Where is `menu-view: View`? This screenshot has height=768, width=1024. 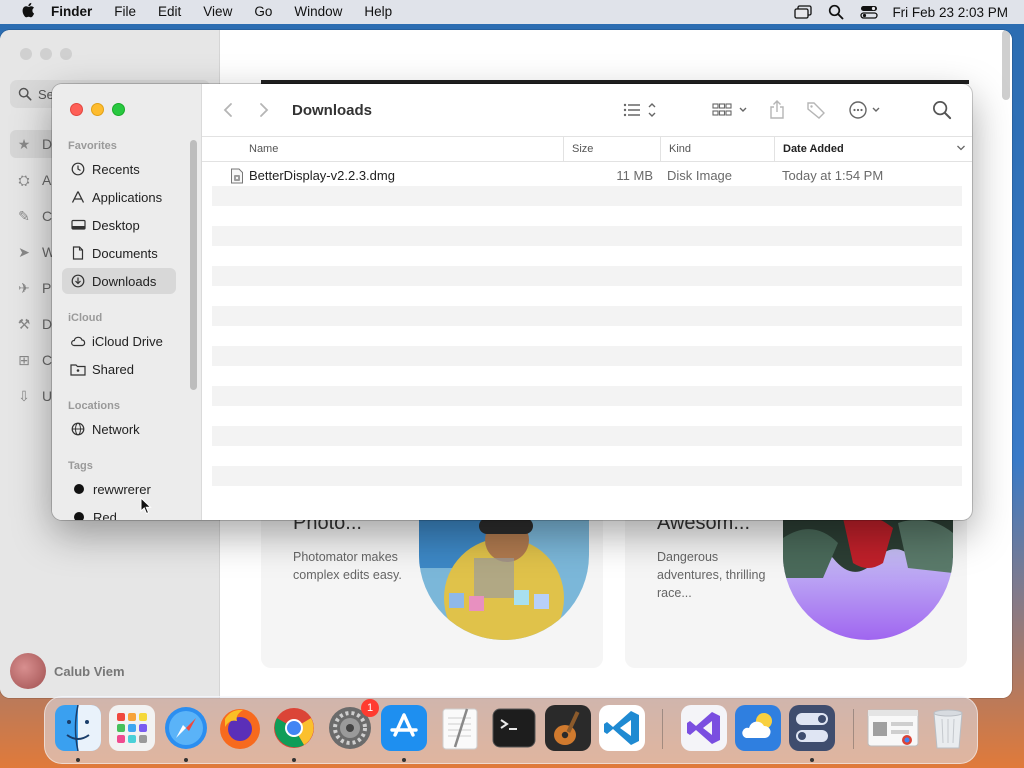 menu-view: View is located at coordinates (217, 12).